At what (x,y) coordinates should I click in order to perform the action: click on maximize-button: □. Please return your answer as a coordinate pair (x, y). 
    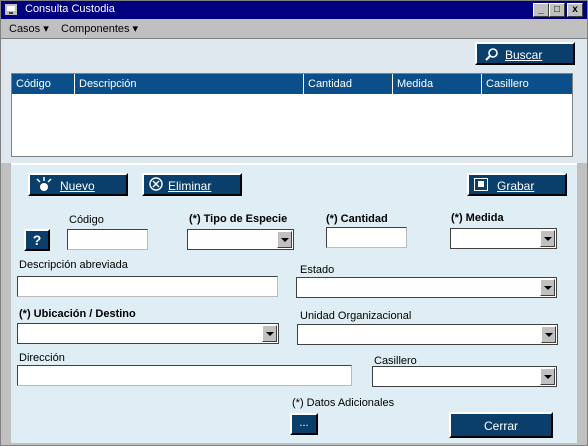
    Looking at the image, I should click on (557, 10).